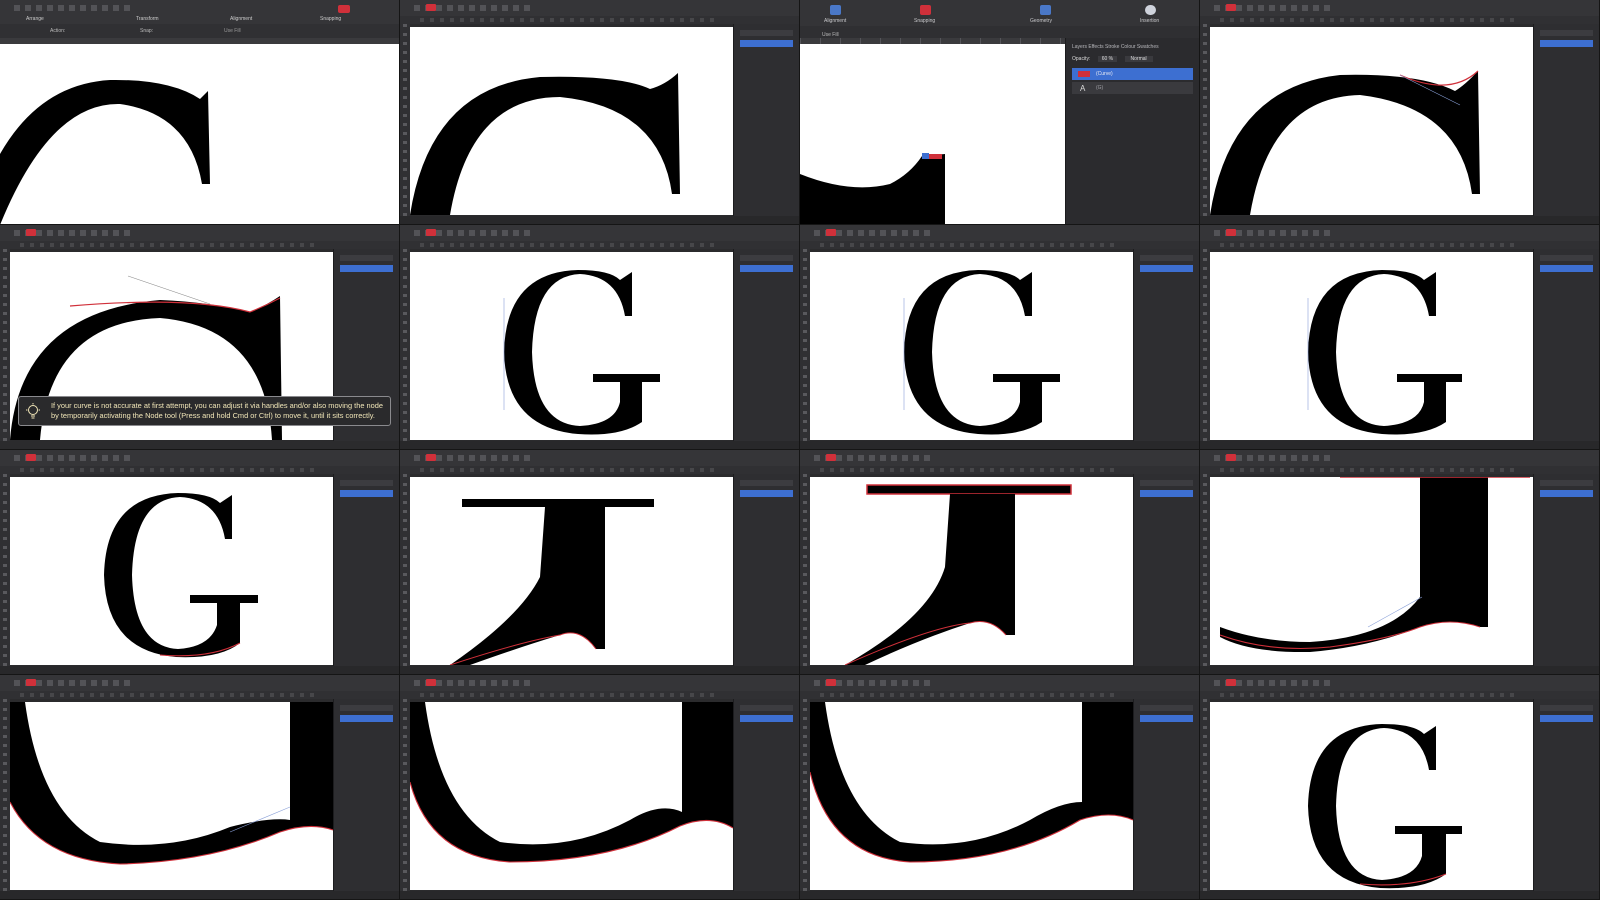 This screenshot has width=1600, height=900. Describe the element at coordinates (105, 151) in the screenshot. I see `glyph-g-top` at that location.